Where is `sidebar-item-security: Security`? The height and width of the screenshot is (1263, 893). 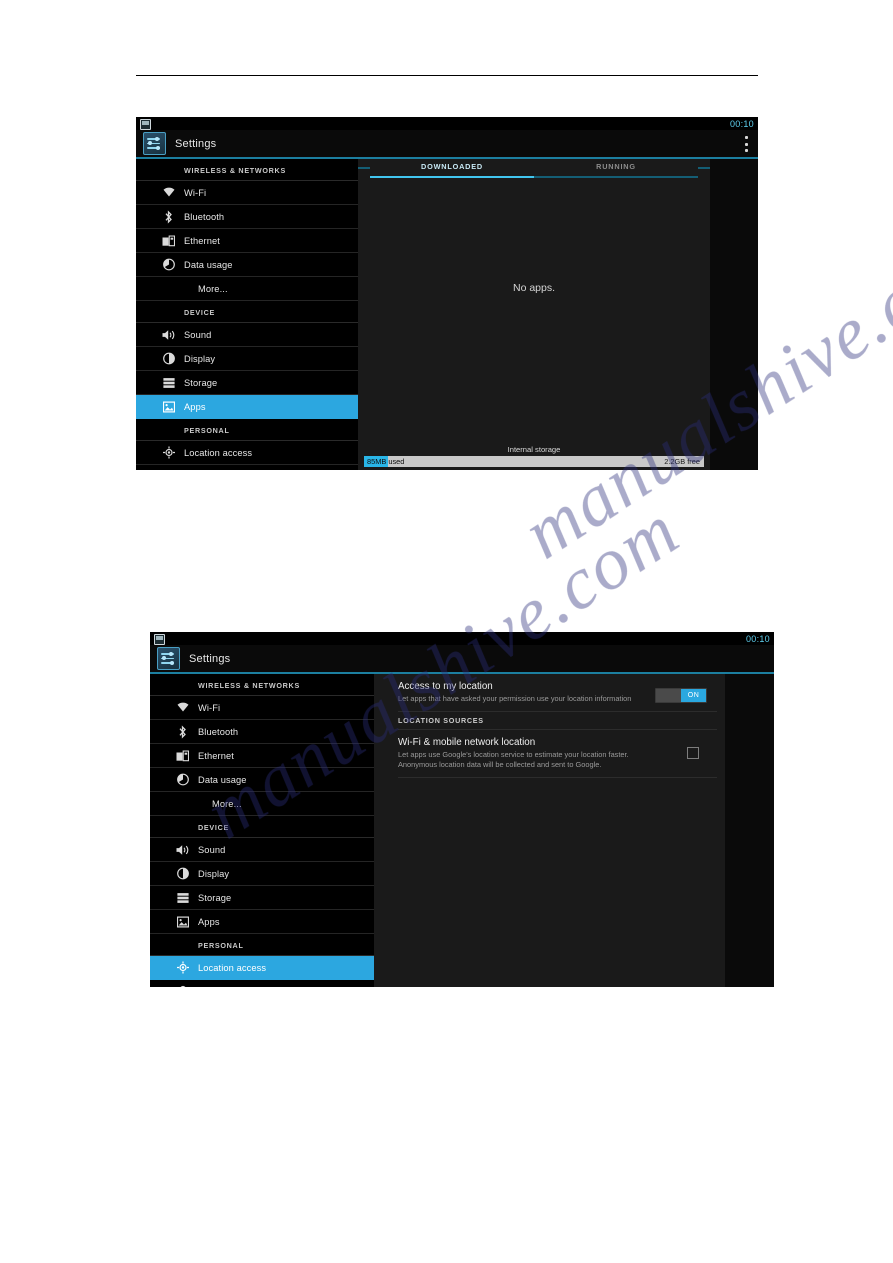
sidebar-item-security: Security is located at coordinates (262, 983).